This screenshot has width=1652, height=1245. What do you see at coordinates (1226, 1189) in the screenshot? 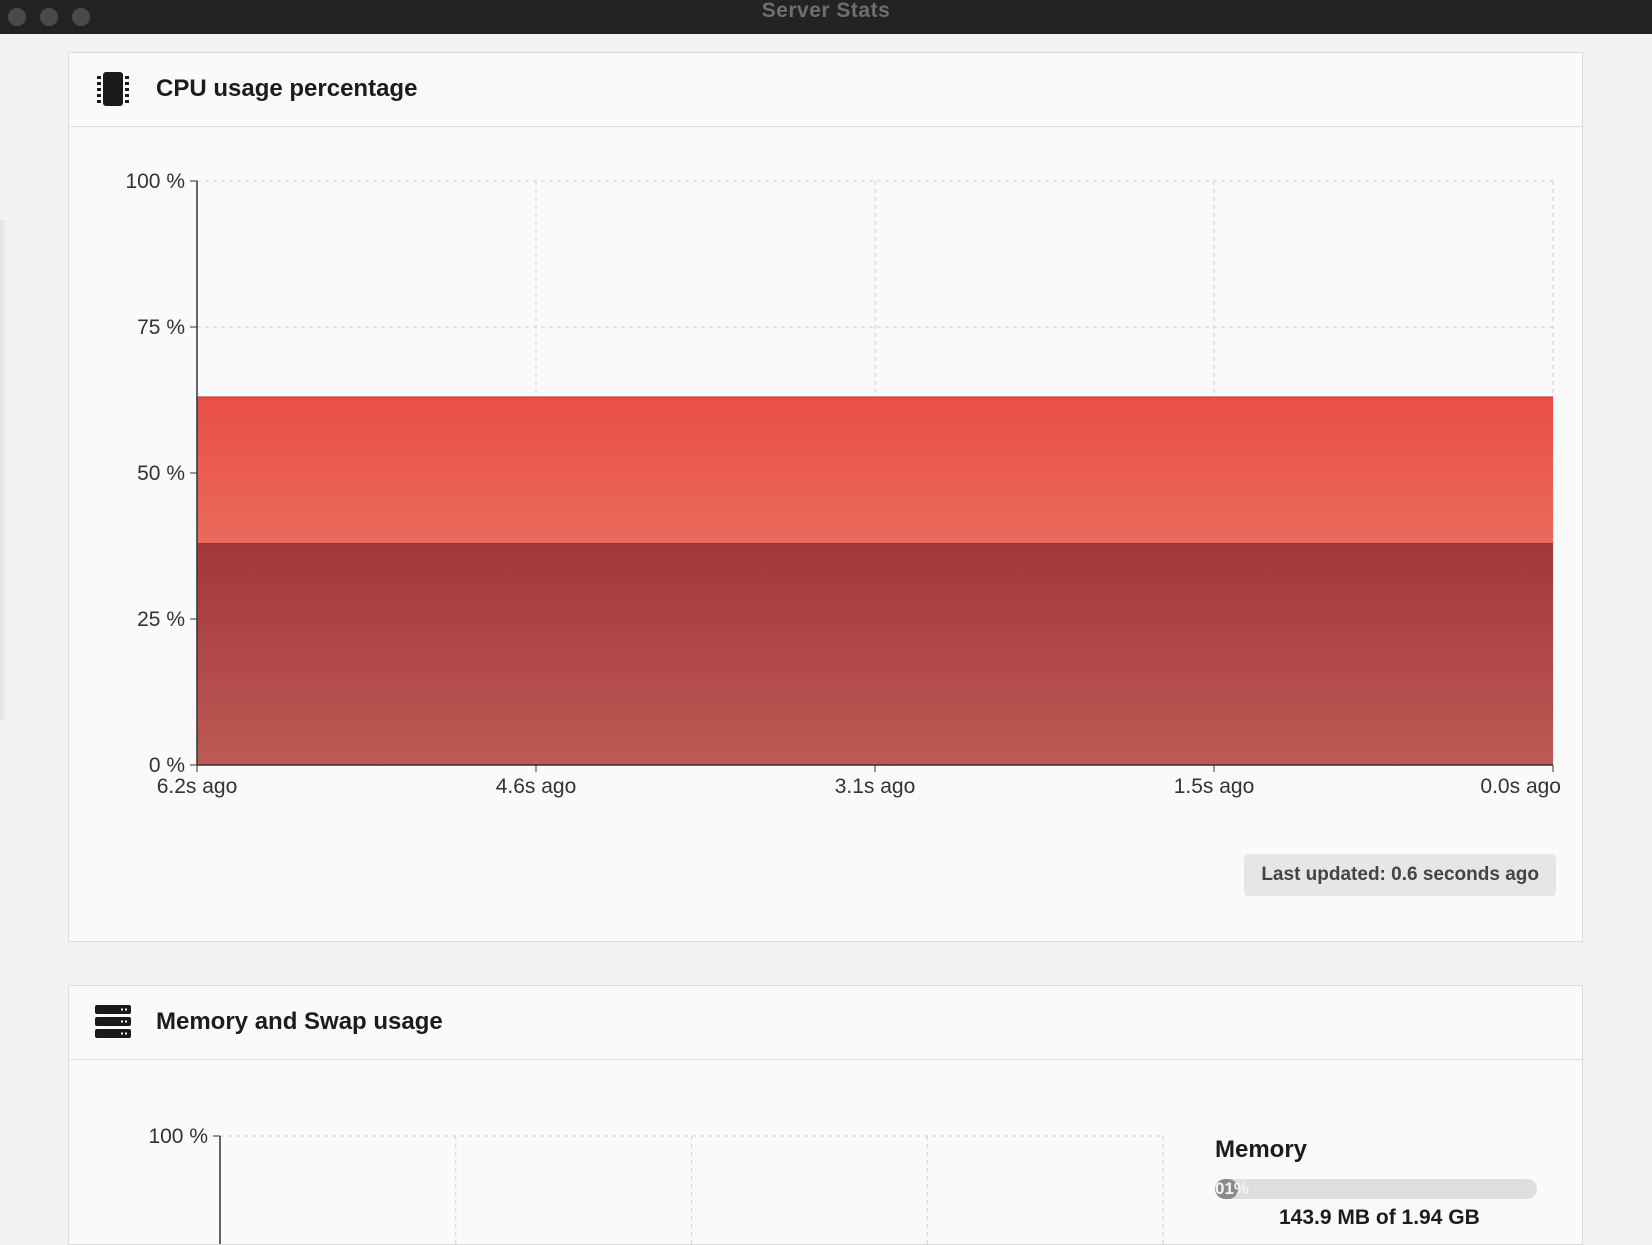
I see `memory-progress-fill: 01%` at bounding box center [1226, 1189].